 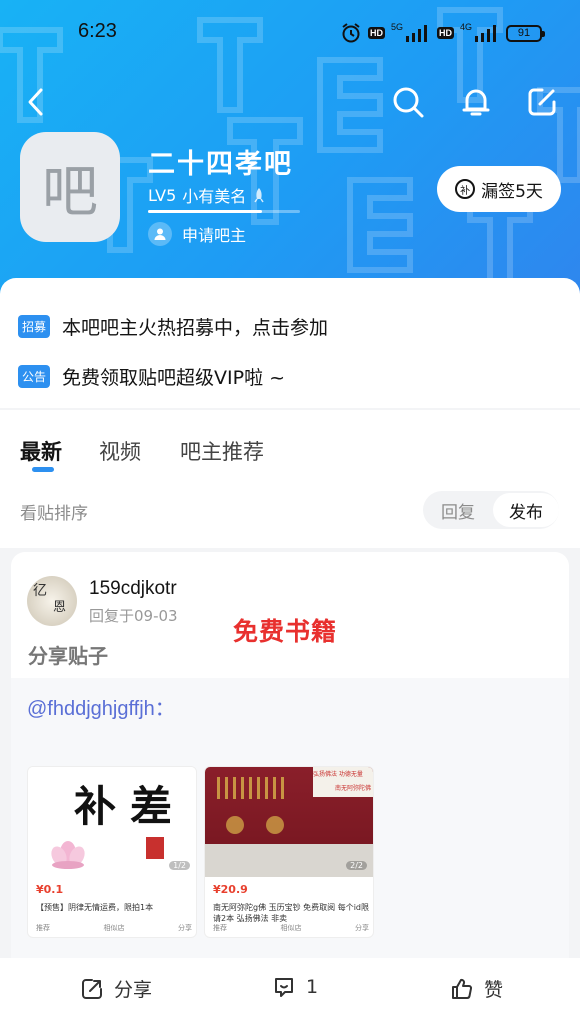 What do you see at coordinates (92, 988) in the screenshot?
I see `share-icon` at bounding box center [92, 988].